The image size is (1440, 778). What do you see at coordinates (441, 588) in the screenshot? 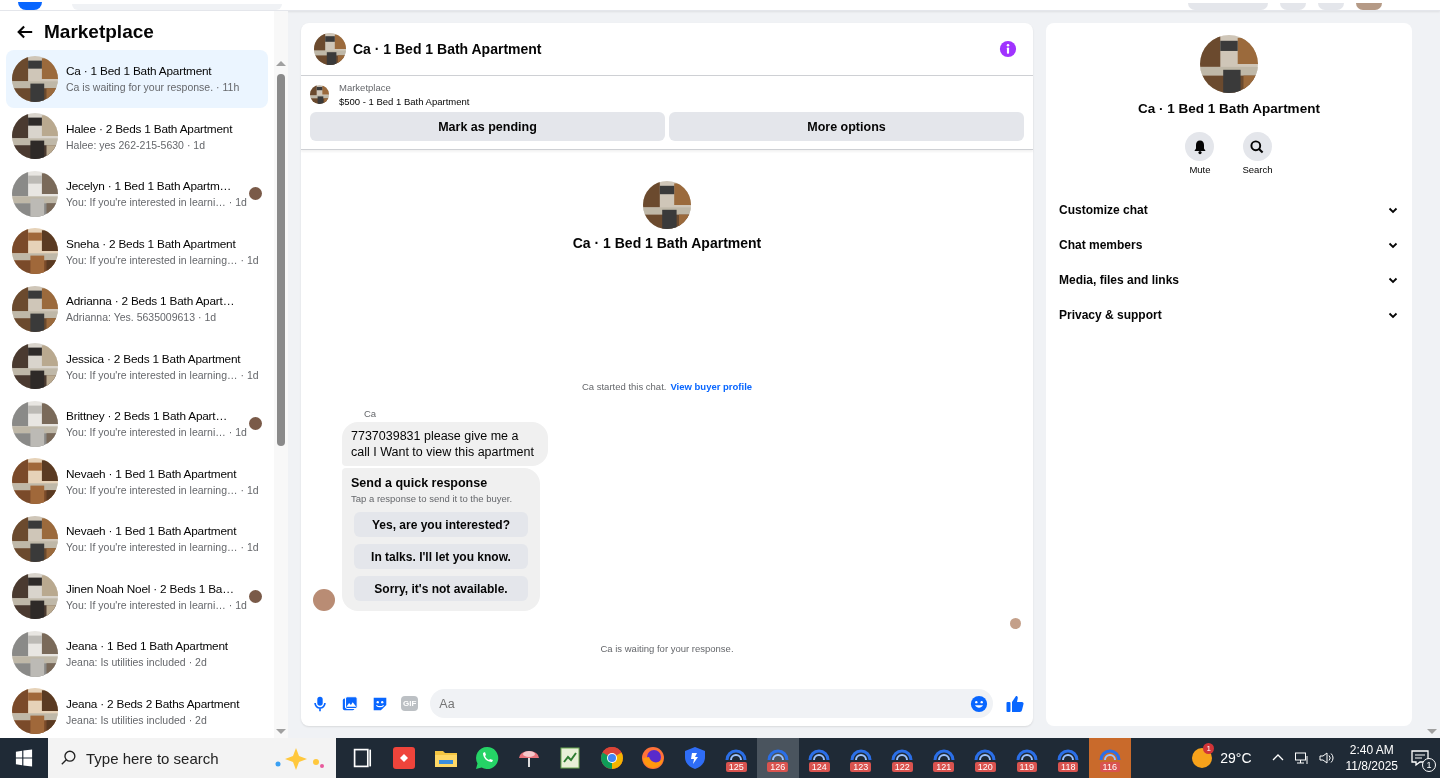
I see `quick-reply-button: Sorry, it's not available.` at bounding box center [441, 588].